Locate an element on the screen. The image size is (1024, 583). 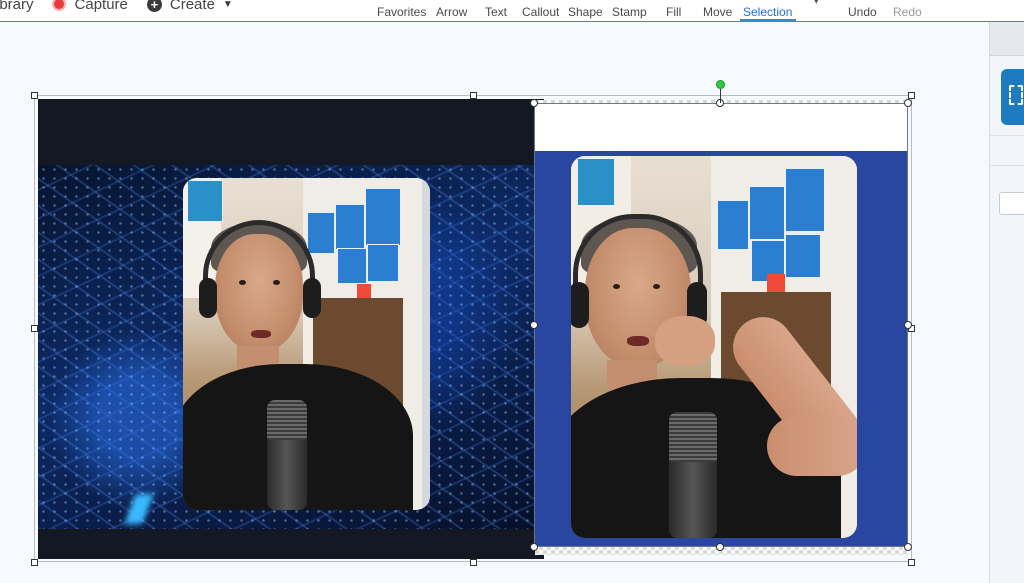
tool-fill: Fill is located at coordinates (673, 12).